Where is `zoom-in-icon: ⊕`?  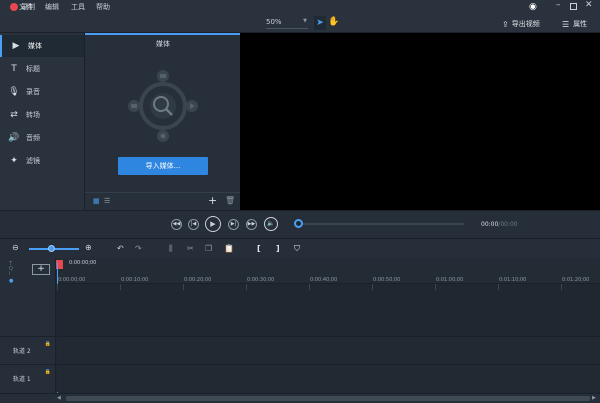
zoom-in-icon: ⊕ is located at coordinates (88, 247).